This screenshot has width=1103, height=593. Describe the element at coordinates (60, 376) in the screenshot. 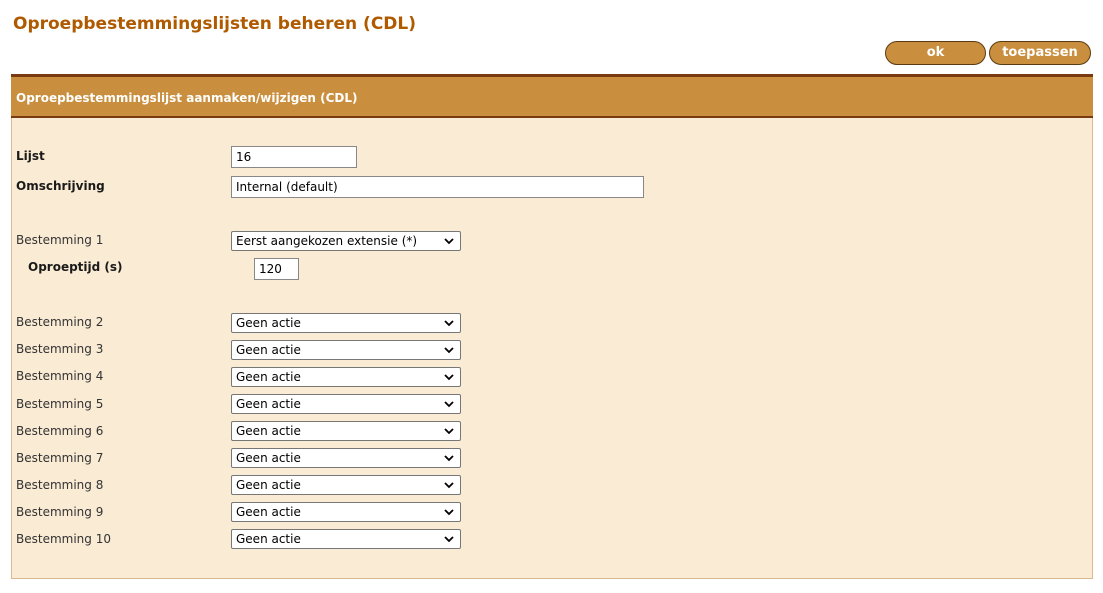

I see `destination-4-label: Bestemming 4` at that location.